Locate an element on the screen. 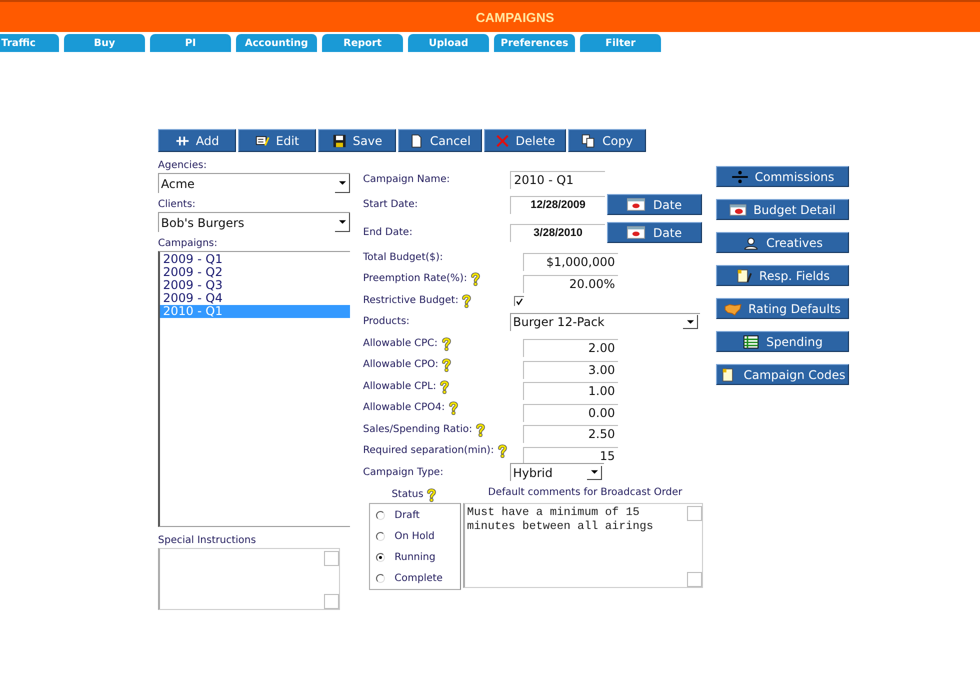 This screenshot has width=980, height=680. field-label: Required separation(min): is located at coordinates (428, 450).